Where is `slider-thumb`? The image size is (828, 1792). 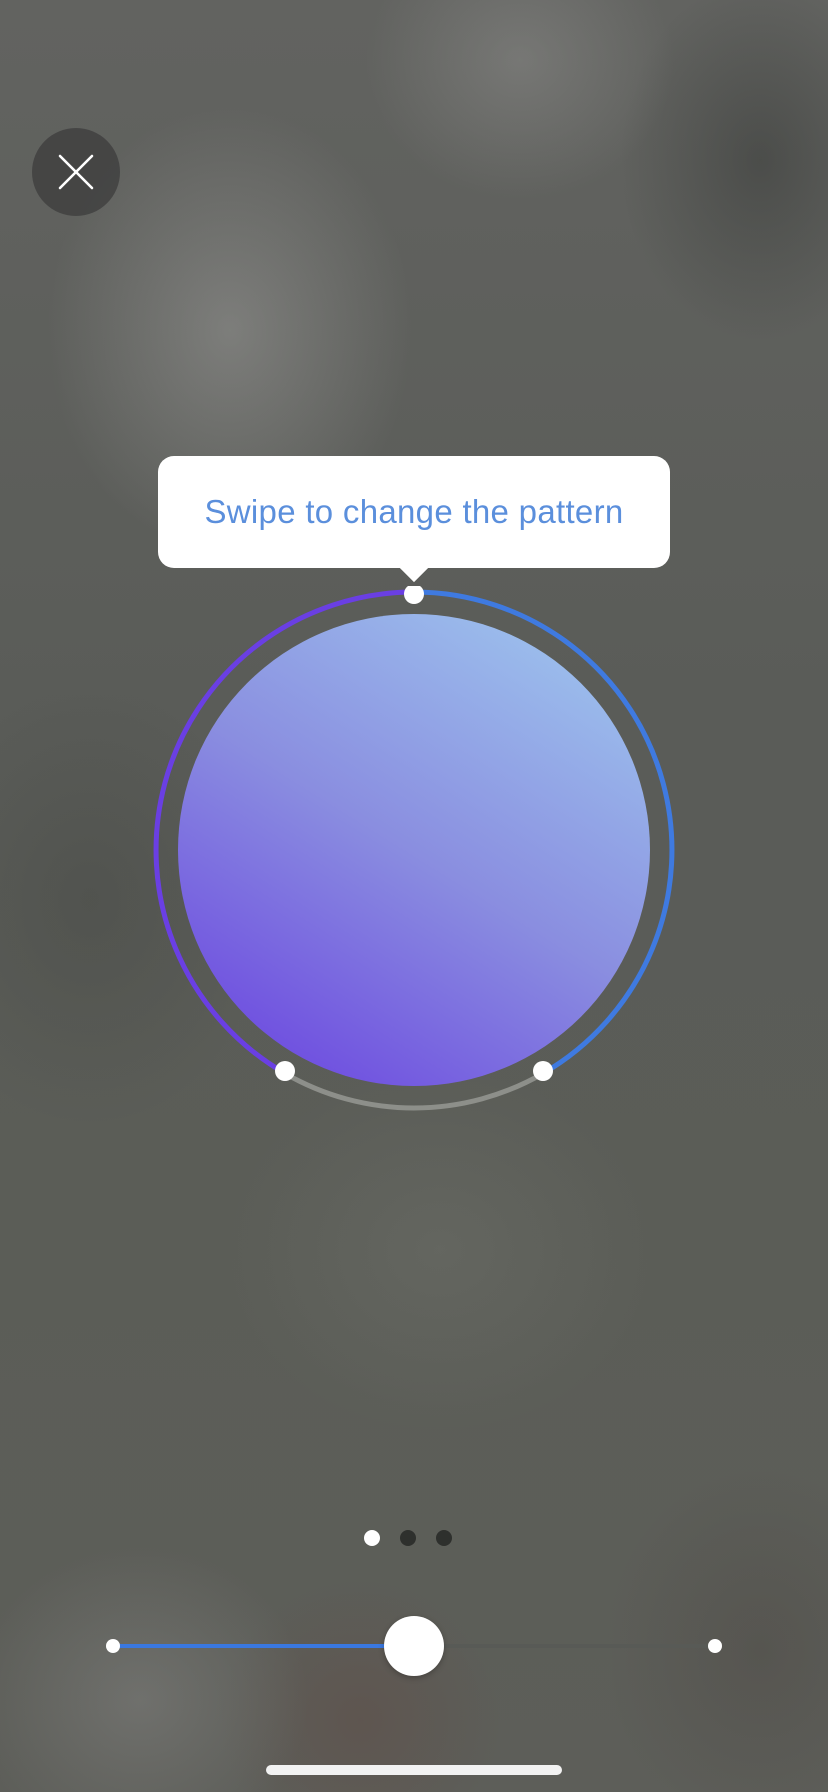 slider-thumb is located at coordinates (414, 1646).